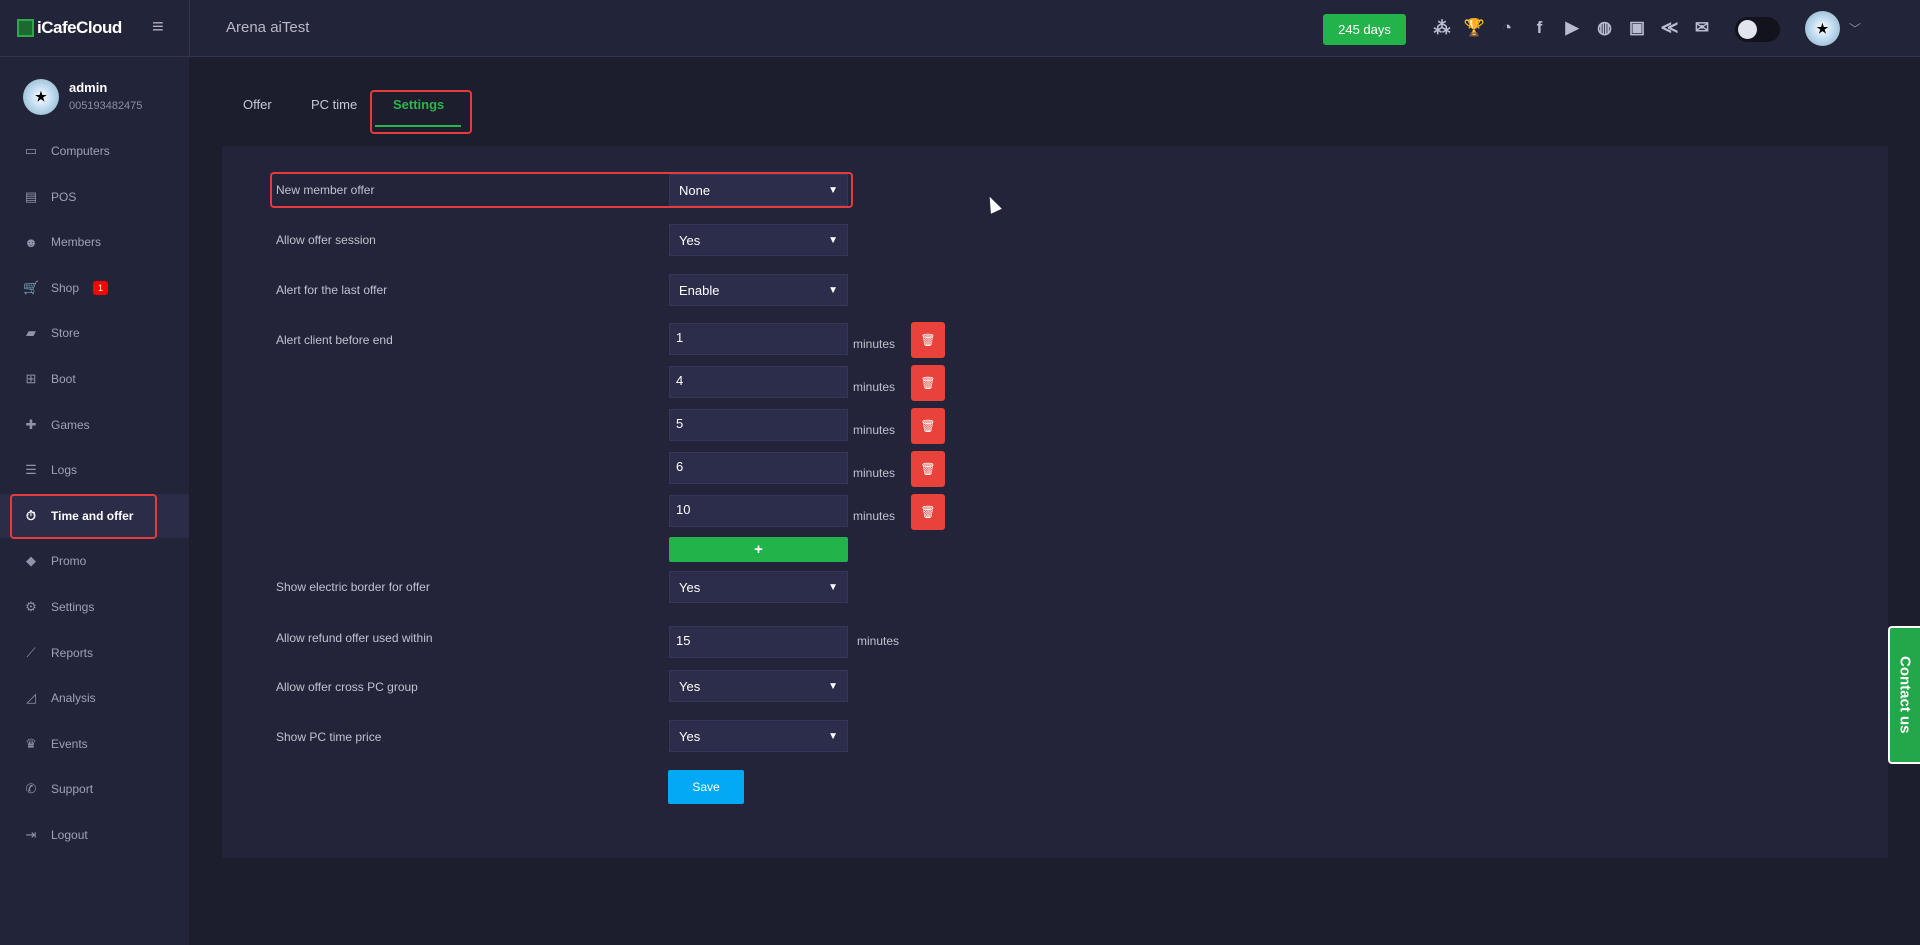  Describe the element at coordinates (101, 287) in the screenshot. I see `shop-badge: 1` at that location.